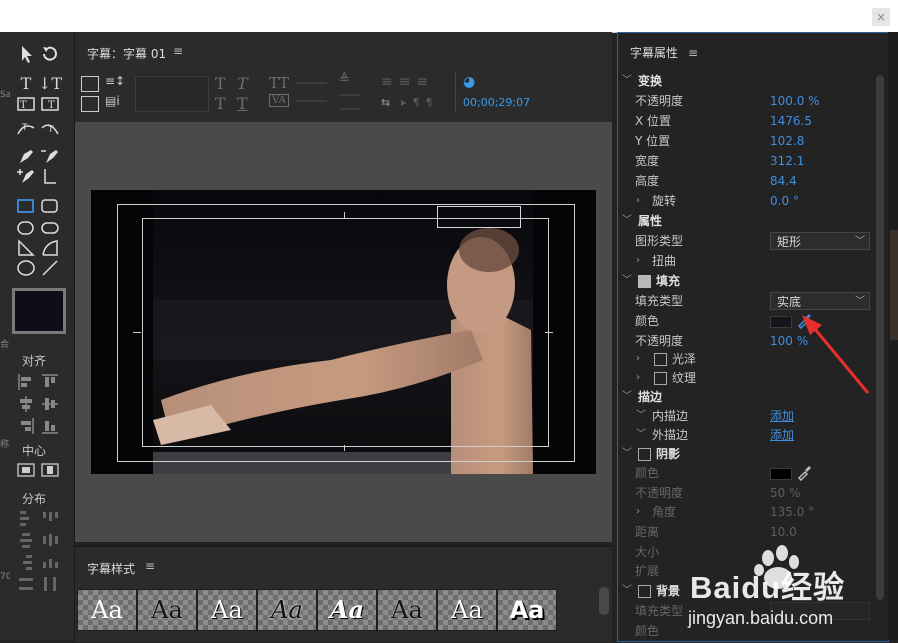 The width and height of the screenshot is (898, 643). What do you see at coordinates (385, 102) in the screenshot?
I see `tab-align-icon: ⇆` at bounding box center [385, 102].